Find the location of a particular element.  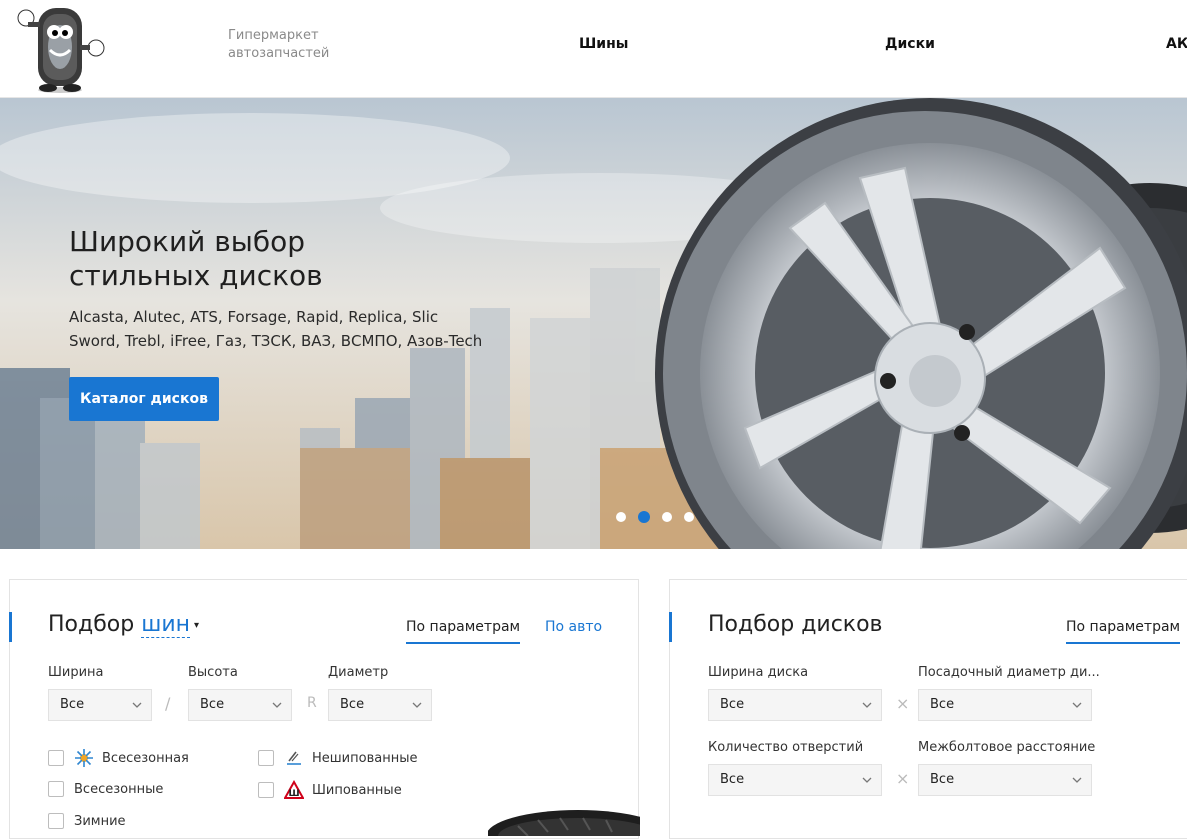

tire-image is located at coordinates (564, 823).